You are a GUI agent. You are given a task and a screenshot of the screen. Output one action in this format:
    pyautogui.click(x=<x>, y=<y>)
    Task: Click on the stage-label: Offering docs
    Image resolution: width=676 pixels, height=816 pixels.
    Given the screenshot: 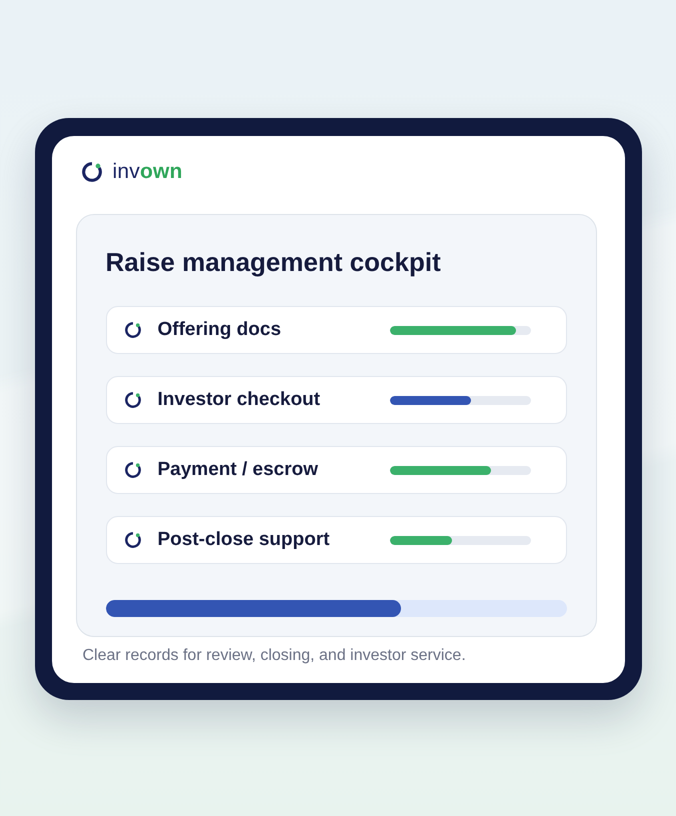 What is the action you would take?
    pyautogui.click(x=220, y=330)
    